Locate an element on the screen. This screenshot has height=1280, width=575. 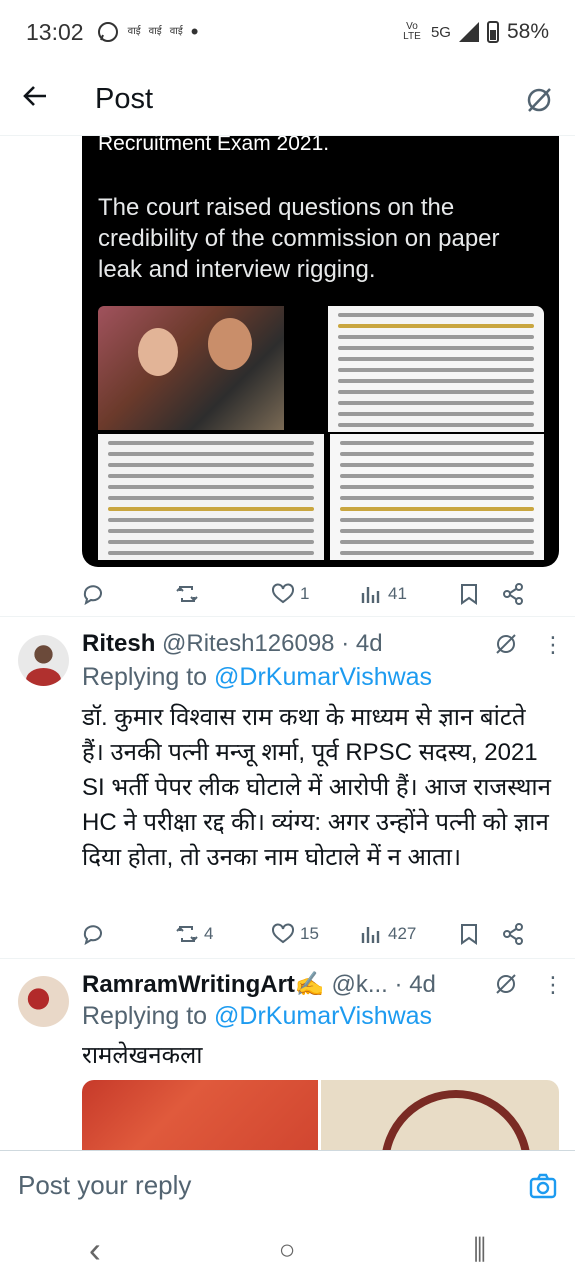
notification-icons: वाई वाई वाई • is located at coordinates (147, 32).